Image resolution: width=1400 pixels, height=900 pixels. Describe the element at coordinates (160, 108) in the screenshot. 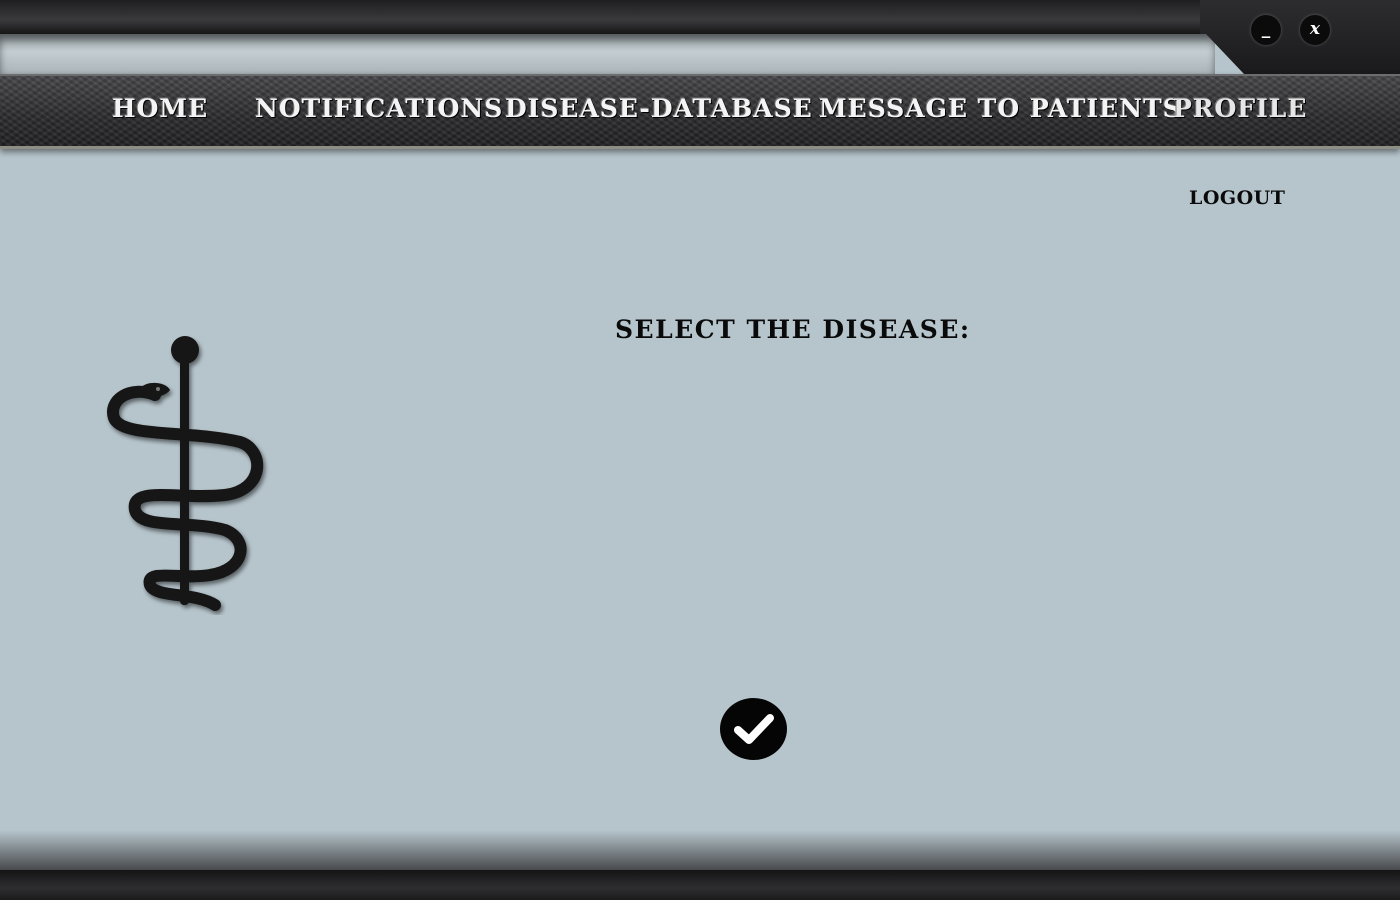

I see `nav-item-home: HOME` at that location.